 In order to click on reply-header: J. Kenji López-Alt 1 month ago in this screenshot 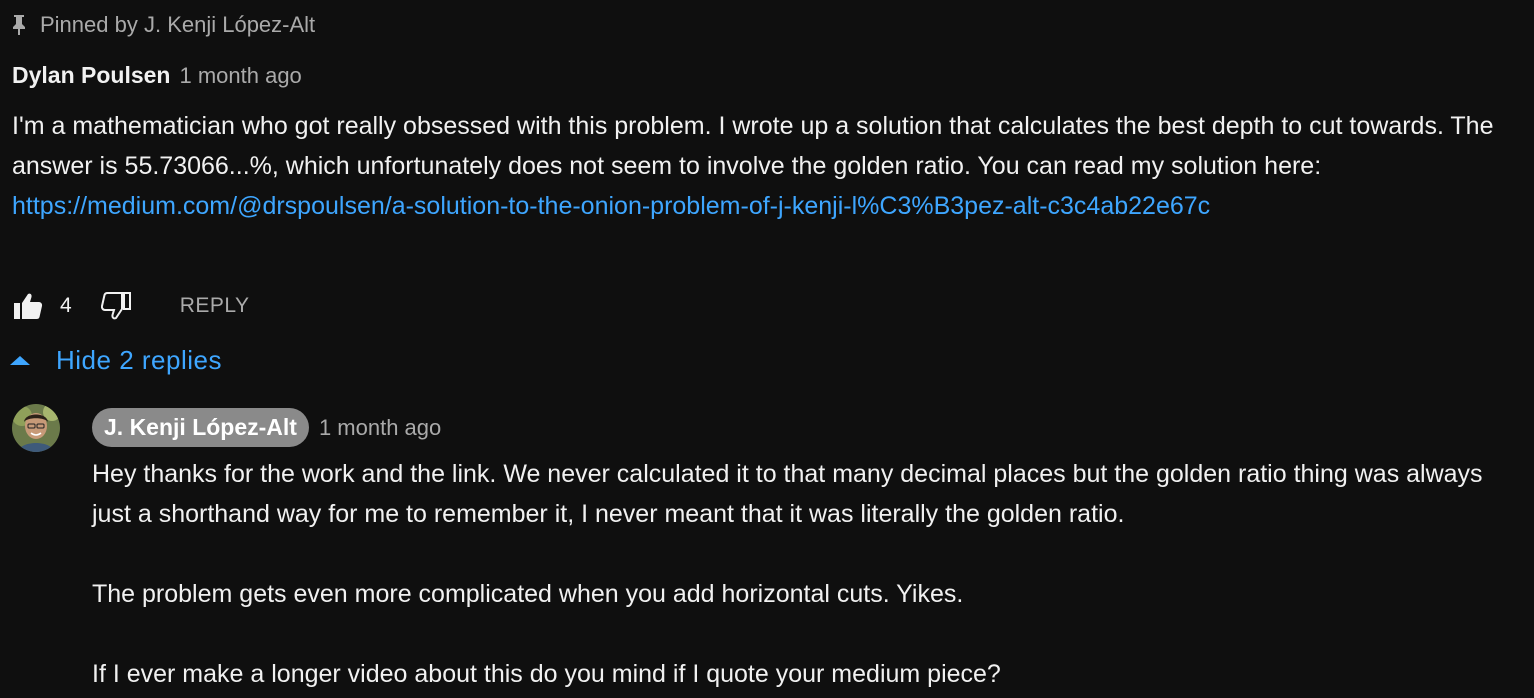, I will do `click(266, 427)`.